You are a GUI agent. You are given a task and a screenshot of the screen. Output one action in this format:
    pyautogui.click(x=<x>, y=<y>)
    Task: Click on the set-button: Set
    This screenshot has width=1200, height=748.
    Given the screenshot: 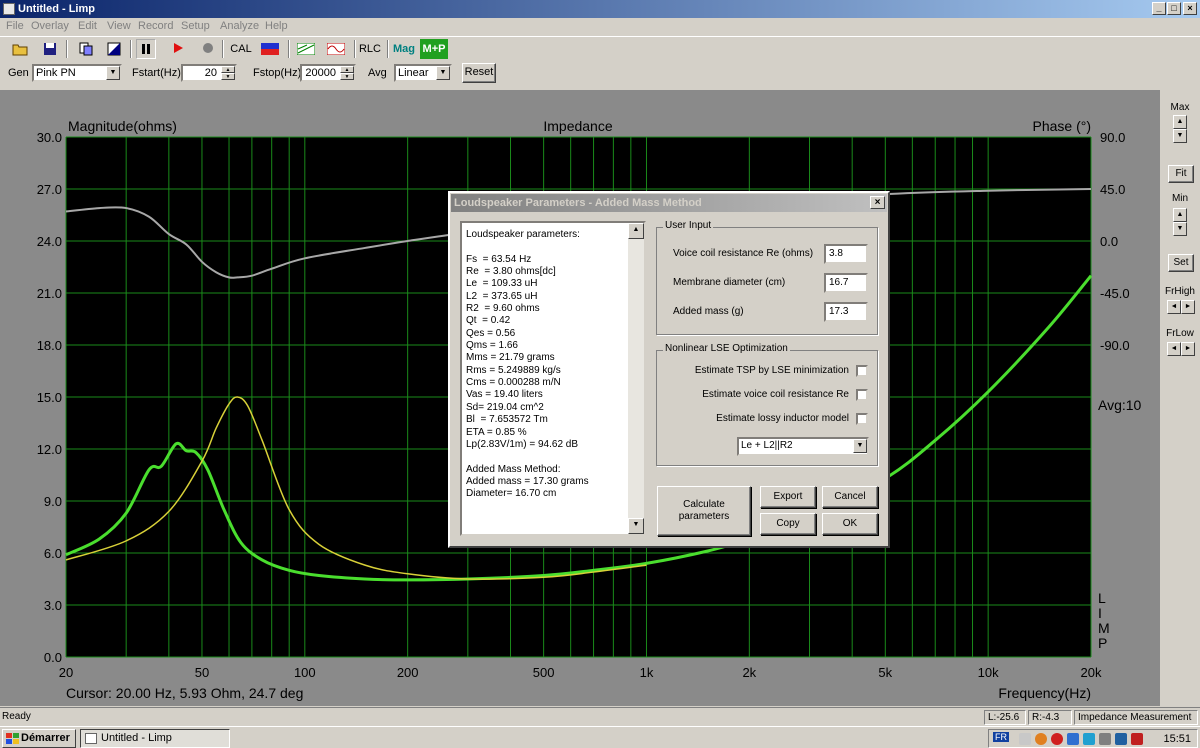 What is the action you would take?
    pyautogui.click(x=1181, y=263)
    